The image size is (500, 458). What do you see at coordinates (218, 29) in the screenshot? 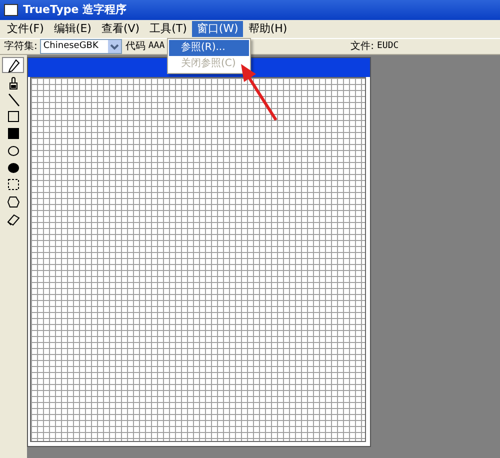
I see `menu-item: 窗口(W)` at bounding box center [218, 29].